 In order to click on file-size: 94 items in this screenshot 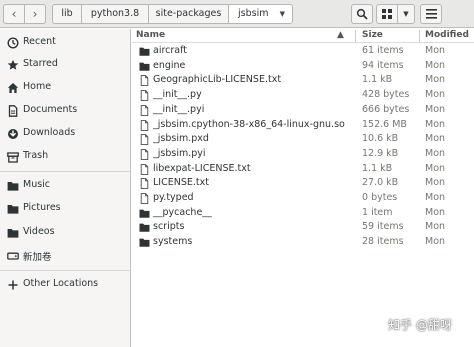, I will do `click(383, 65)`.